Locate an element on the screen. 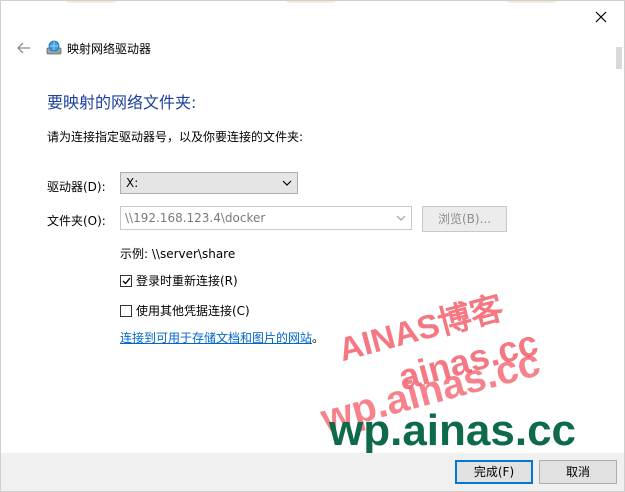 The height and width of the screenshot is (492, 625). folder-combobox: \\192.168.123.4\docker is located at coordinates (266, 218).